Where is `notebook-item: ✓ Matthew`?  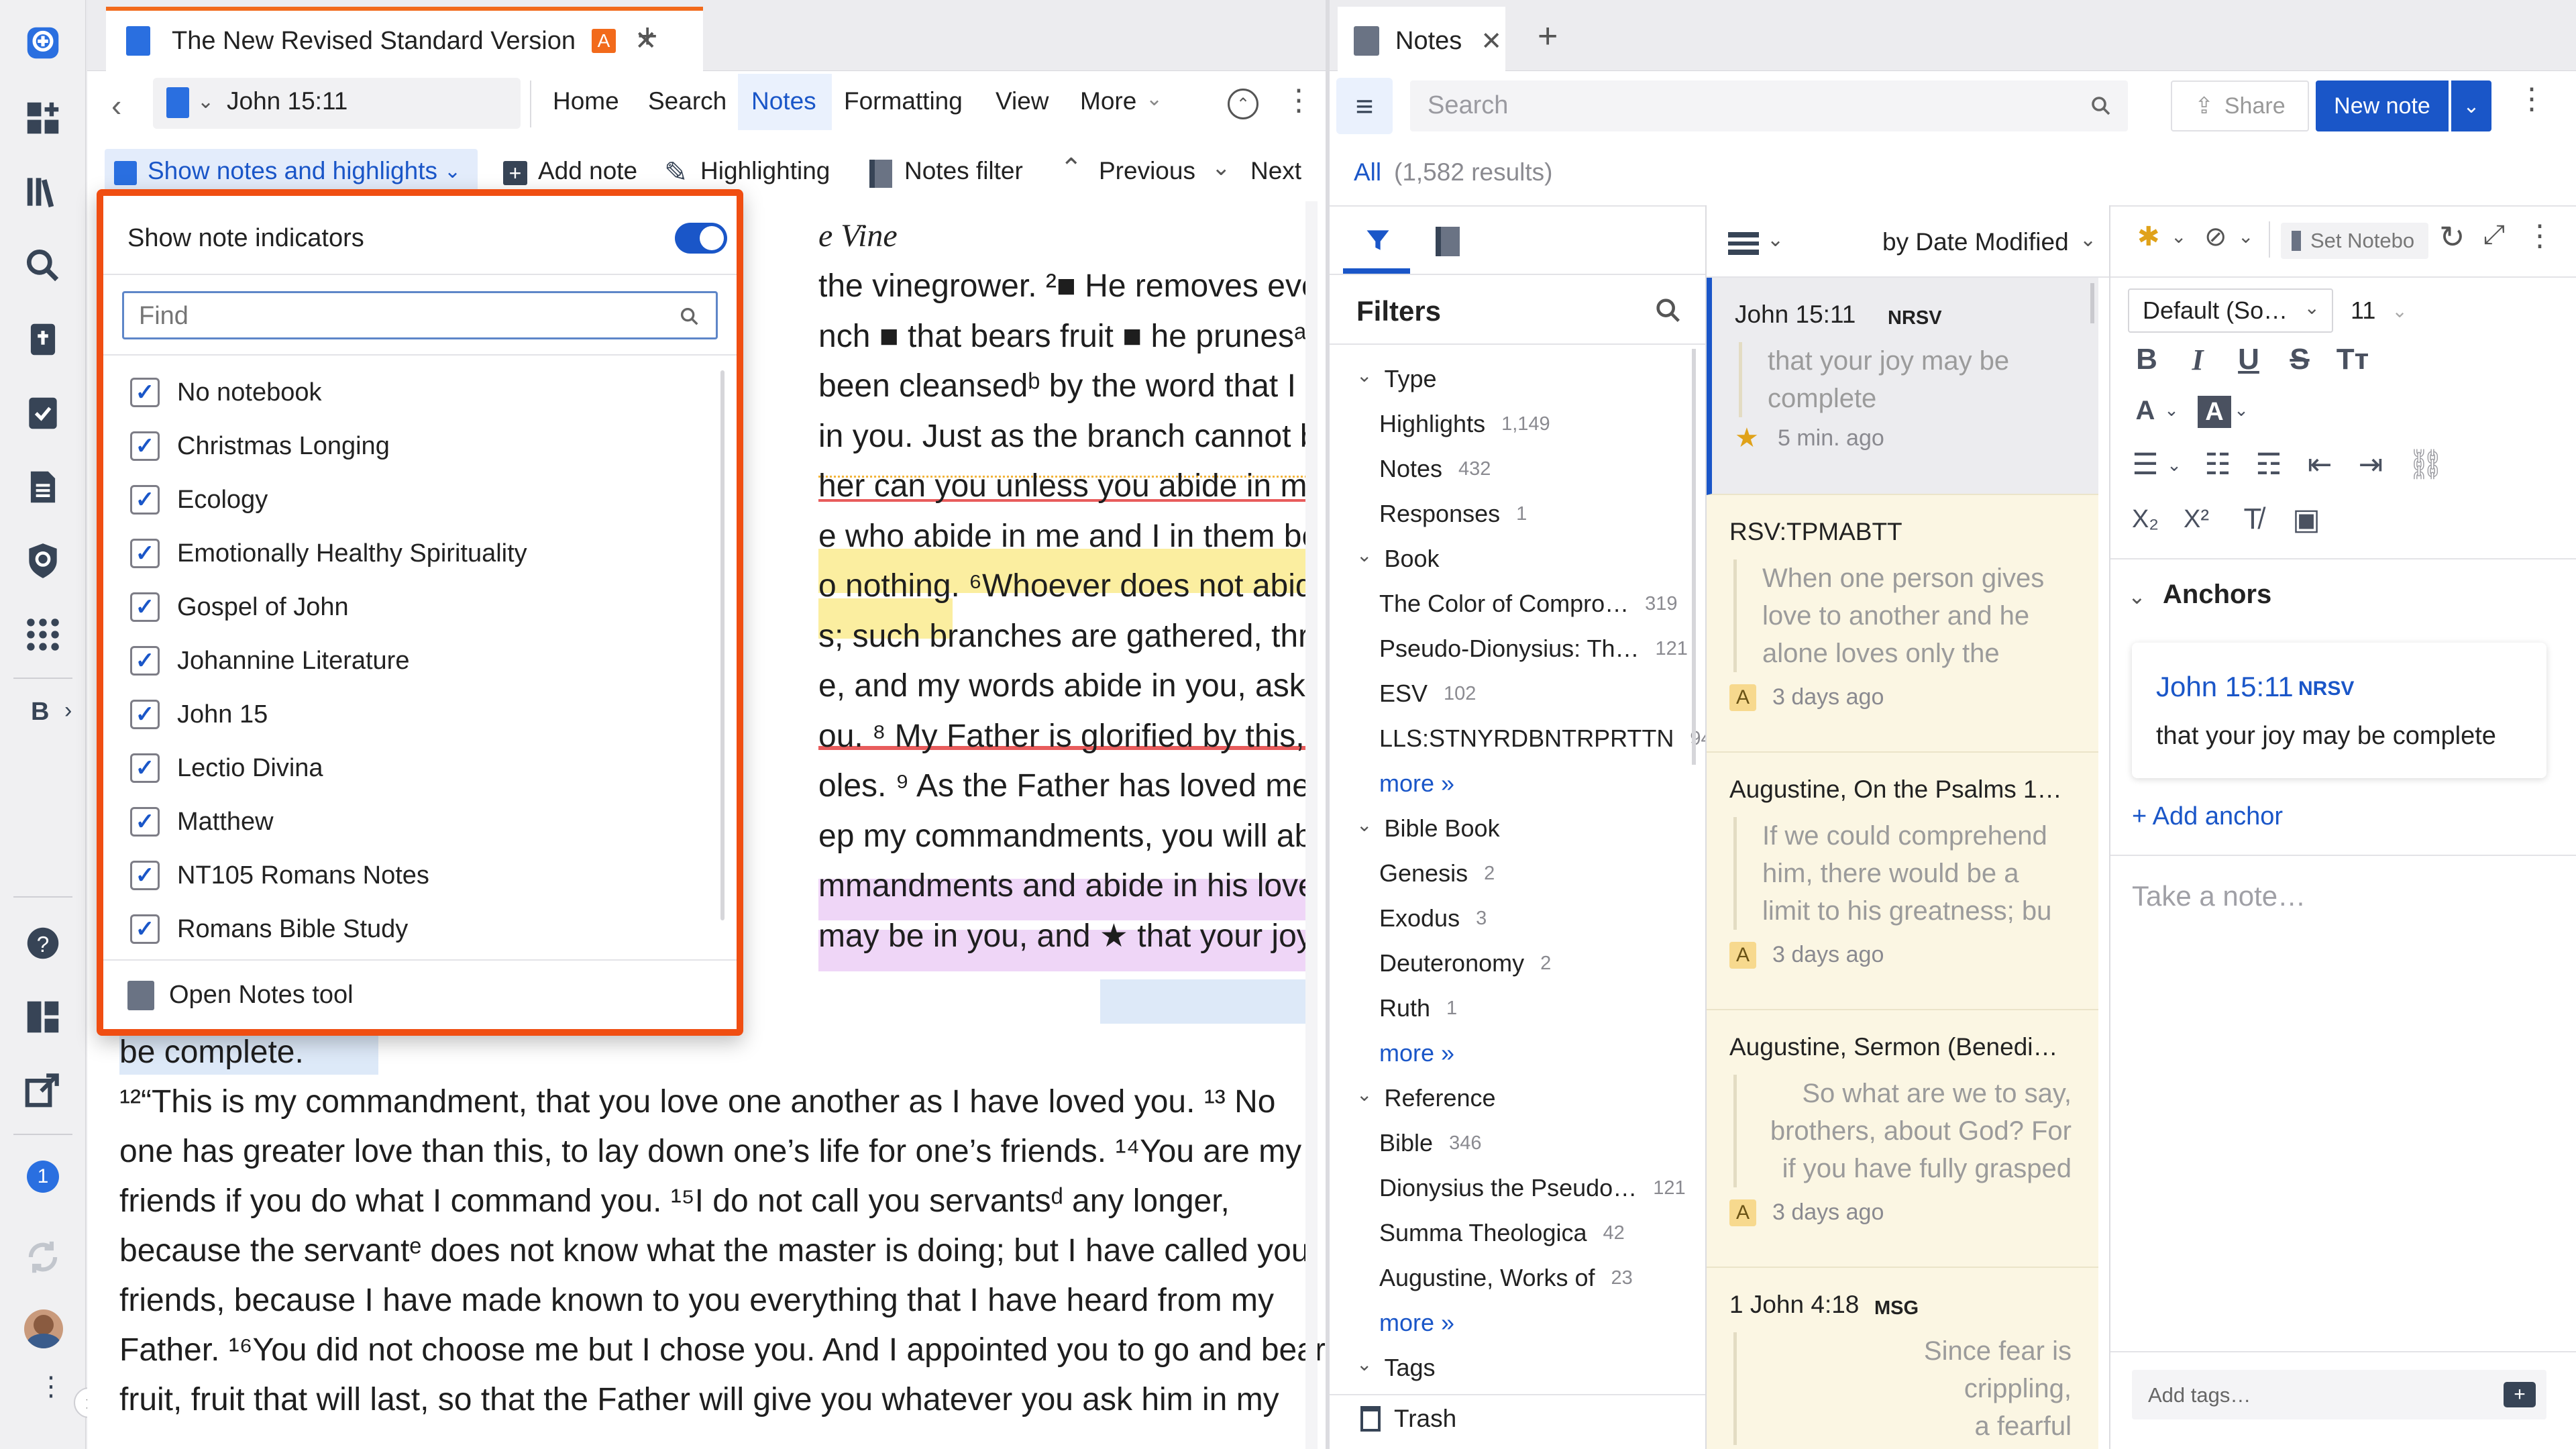
notebook-item: ✓ Matthew is located at coordinates (202, 822).